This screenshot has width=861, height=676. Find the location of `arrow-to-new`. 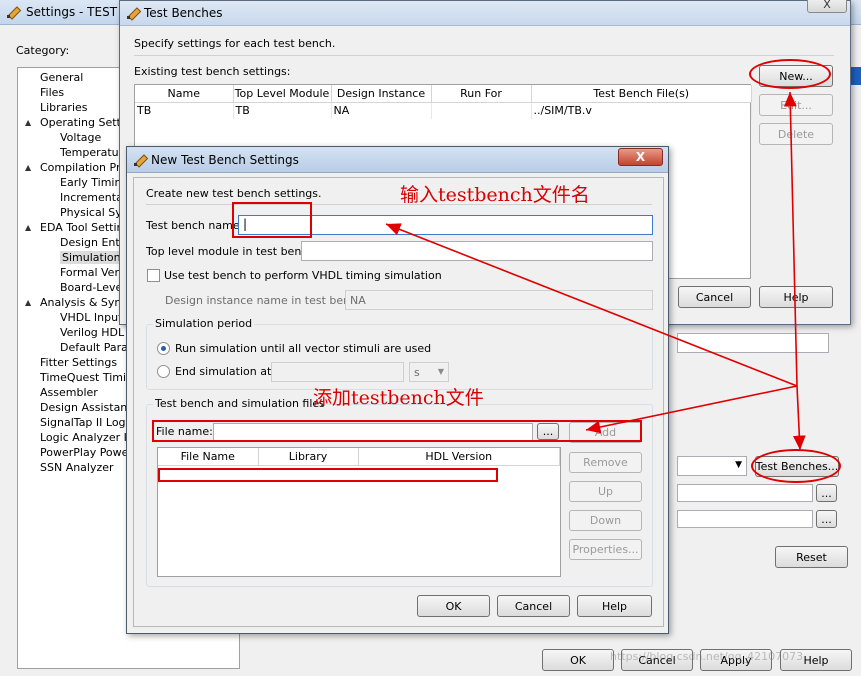

arrow-to-new is located at coordinates (790, 239).